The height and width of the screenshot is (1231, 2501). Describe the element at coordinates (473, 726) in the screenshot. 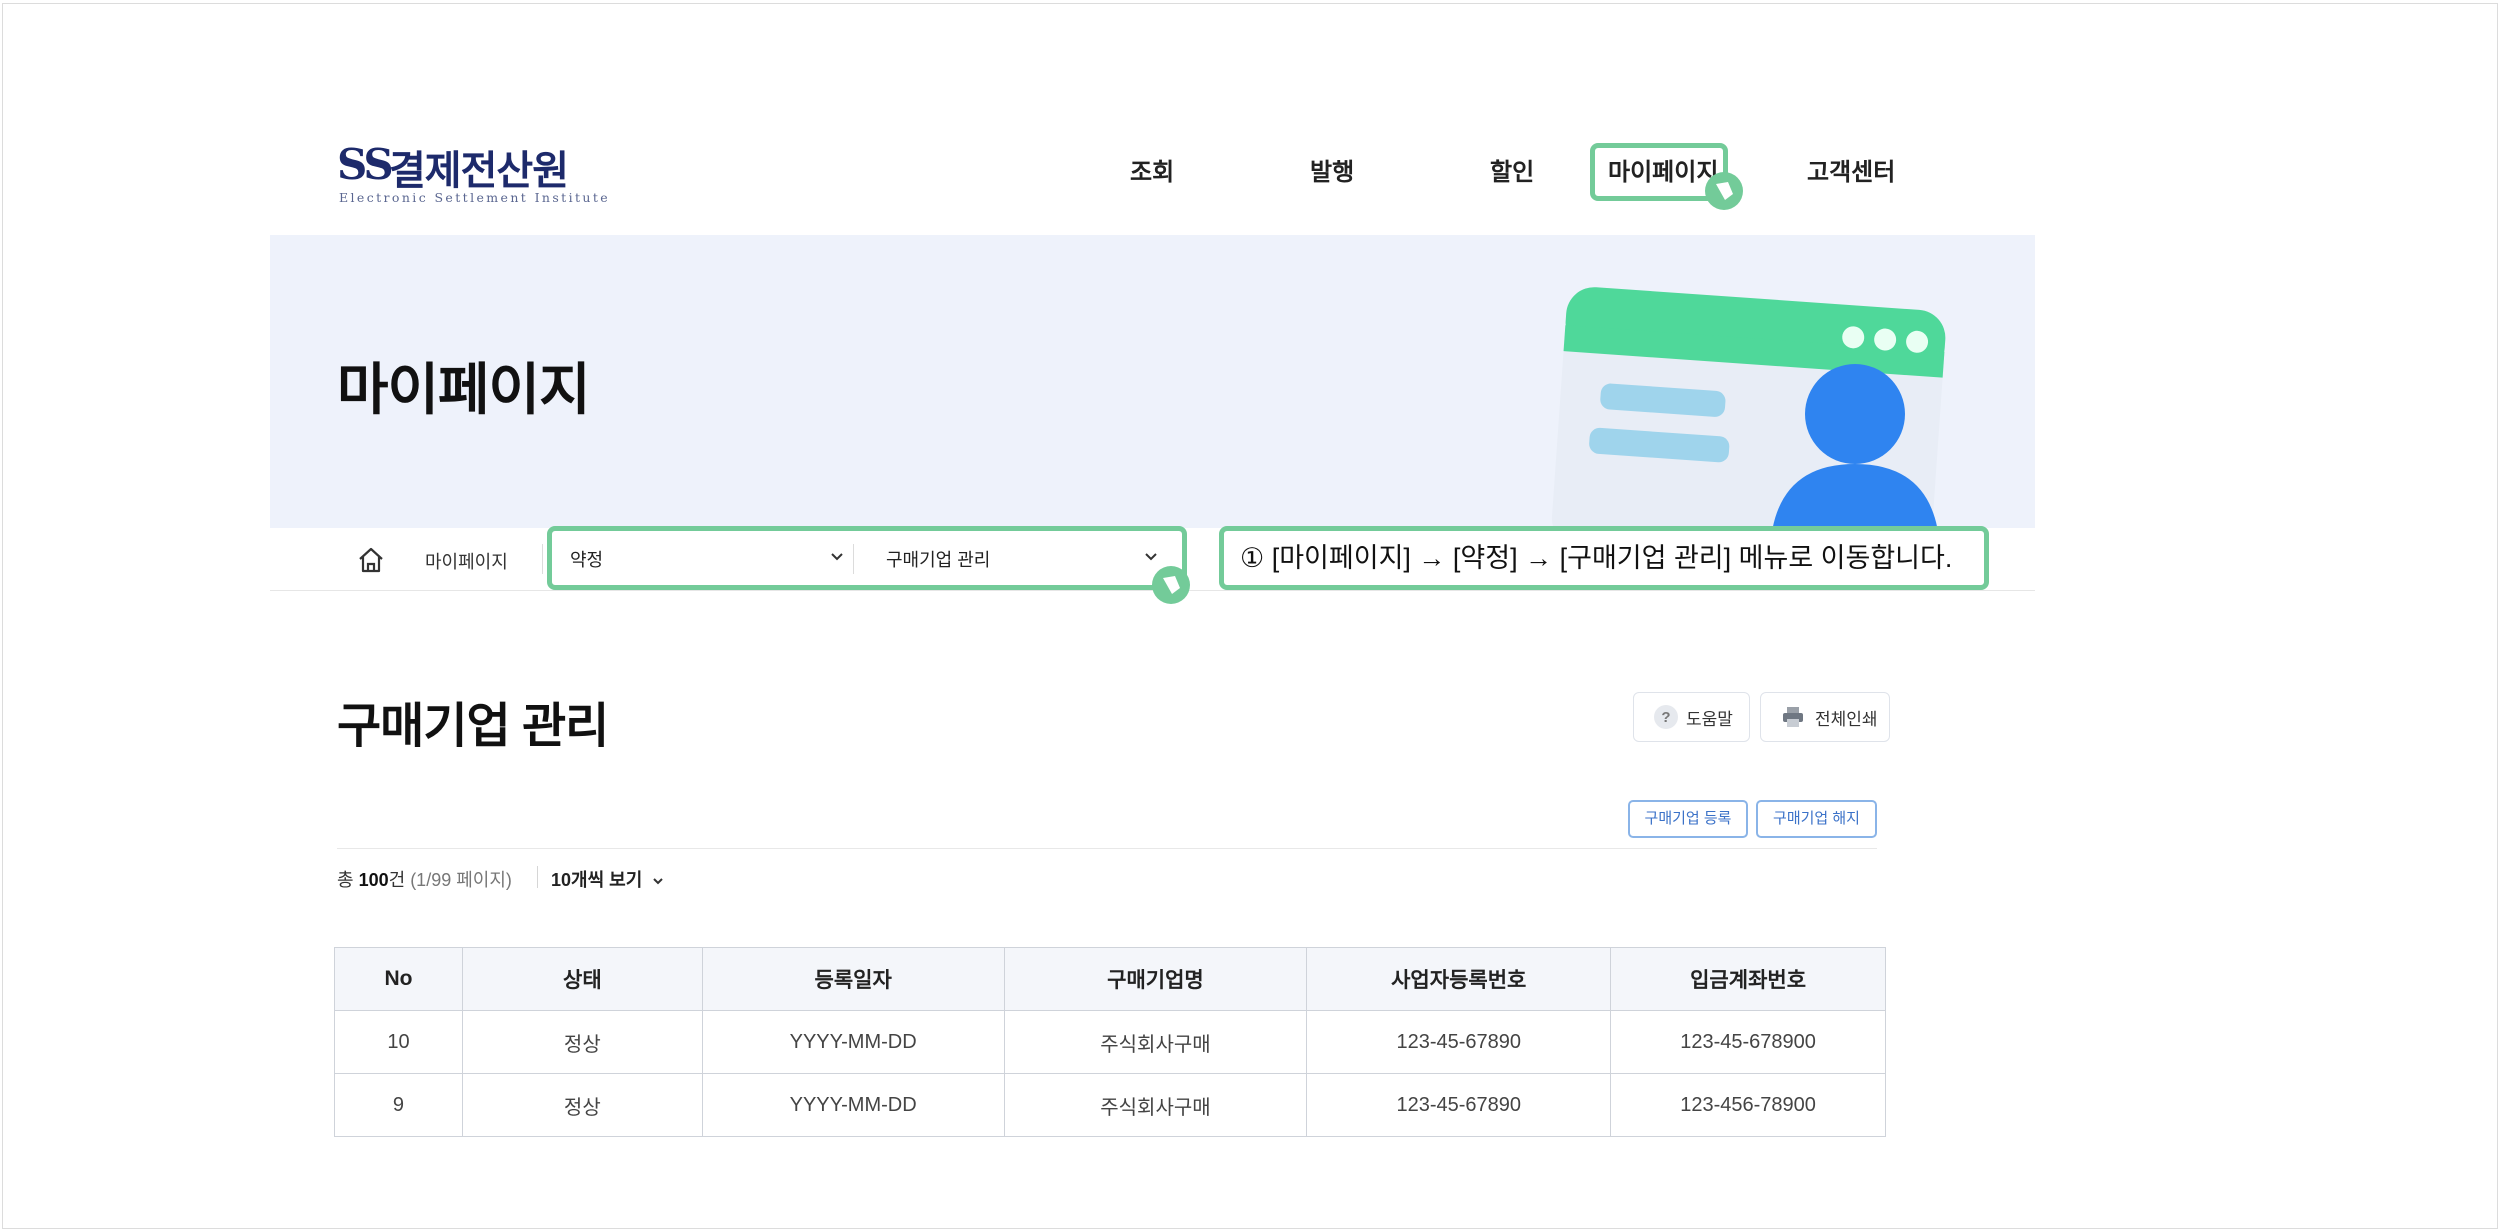

I see `page-title: 구매기업 관리` at that location.